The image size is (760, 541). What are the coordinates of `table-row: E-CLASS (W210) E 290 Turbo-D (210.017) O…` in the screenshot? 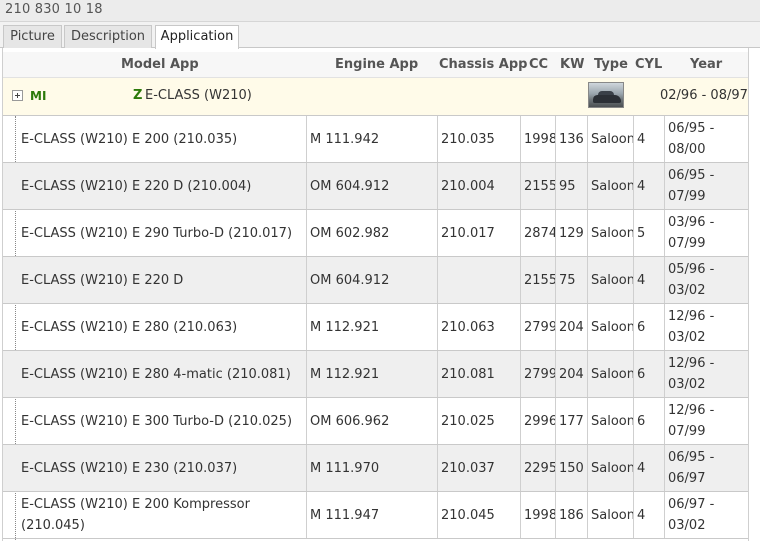 It's located at (375, 233).